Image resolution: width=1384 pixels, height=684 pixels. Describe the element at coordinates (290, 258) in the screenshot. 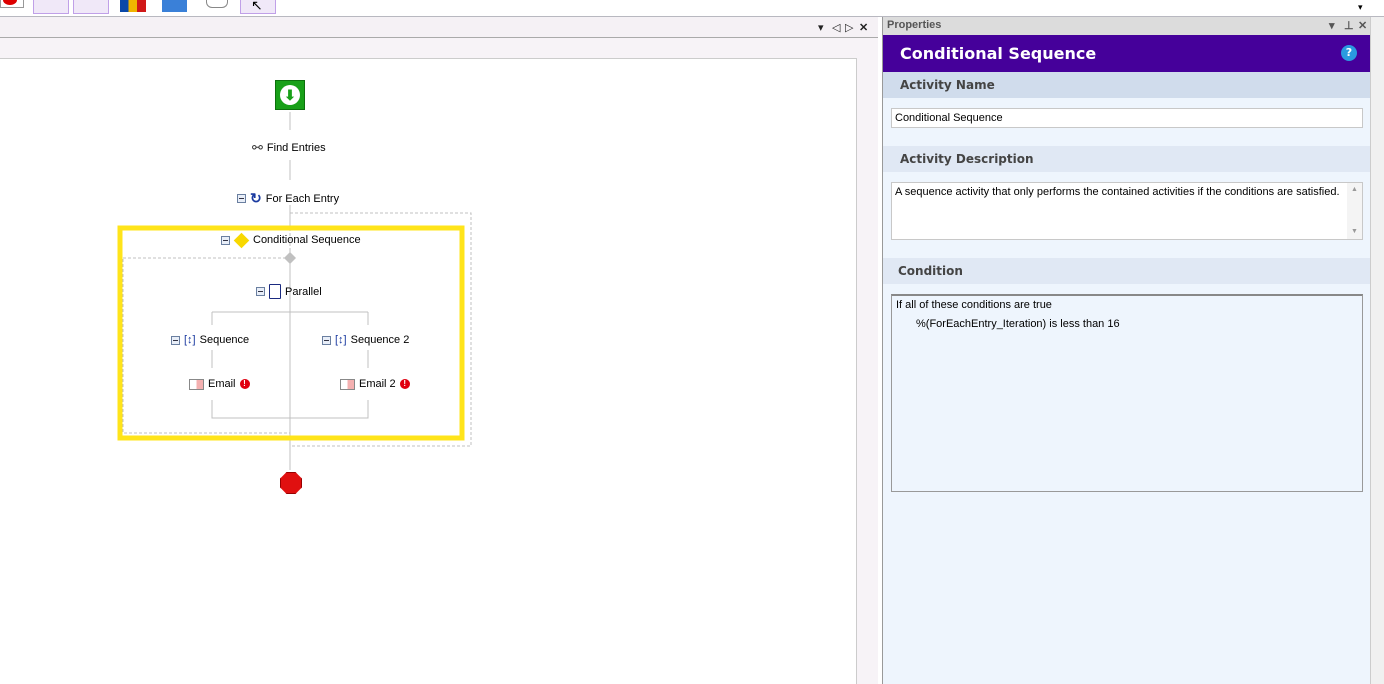

I see `branch-diamond` at that location.